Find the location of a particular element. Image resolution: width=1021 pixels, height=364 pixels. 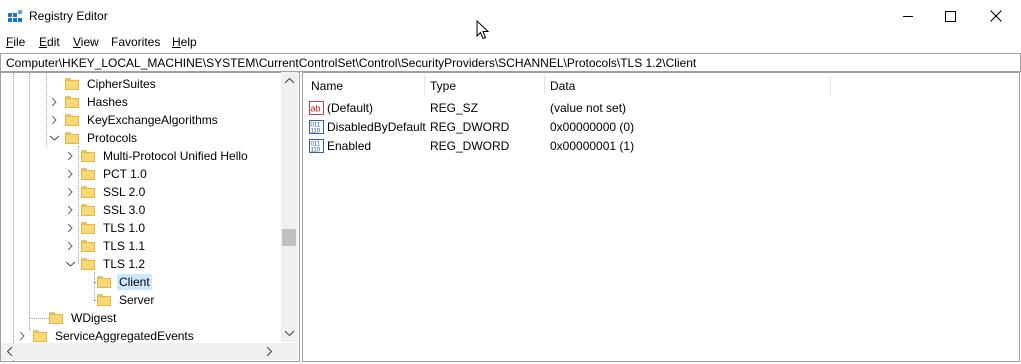

svg-text: ab is located at coordinates (316, 109).